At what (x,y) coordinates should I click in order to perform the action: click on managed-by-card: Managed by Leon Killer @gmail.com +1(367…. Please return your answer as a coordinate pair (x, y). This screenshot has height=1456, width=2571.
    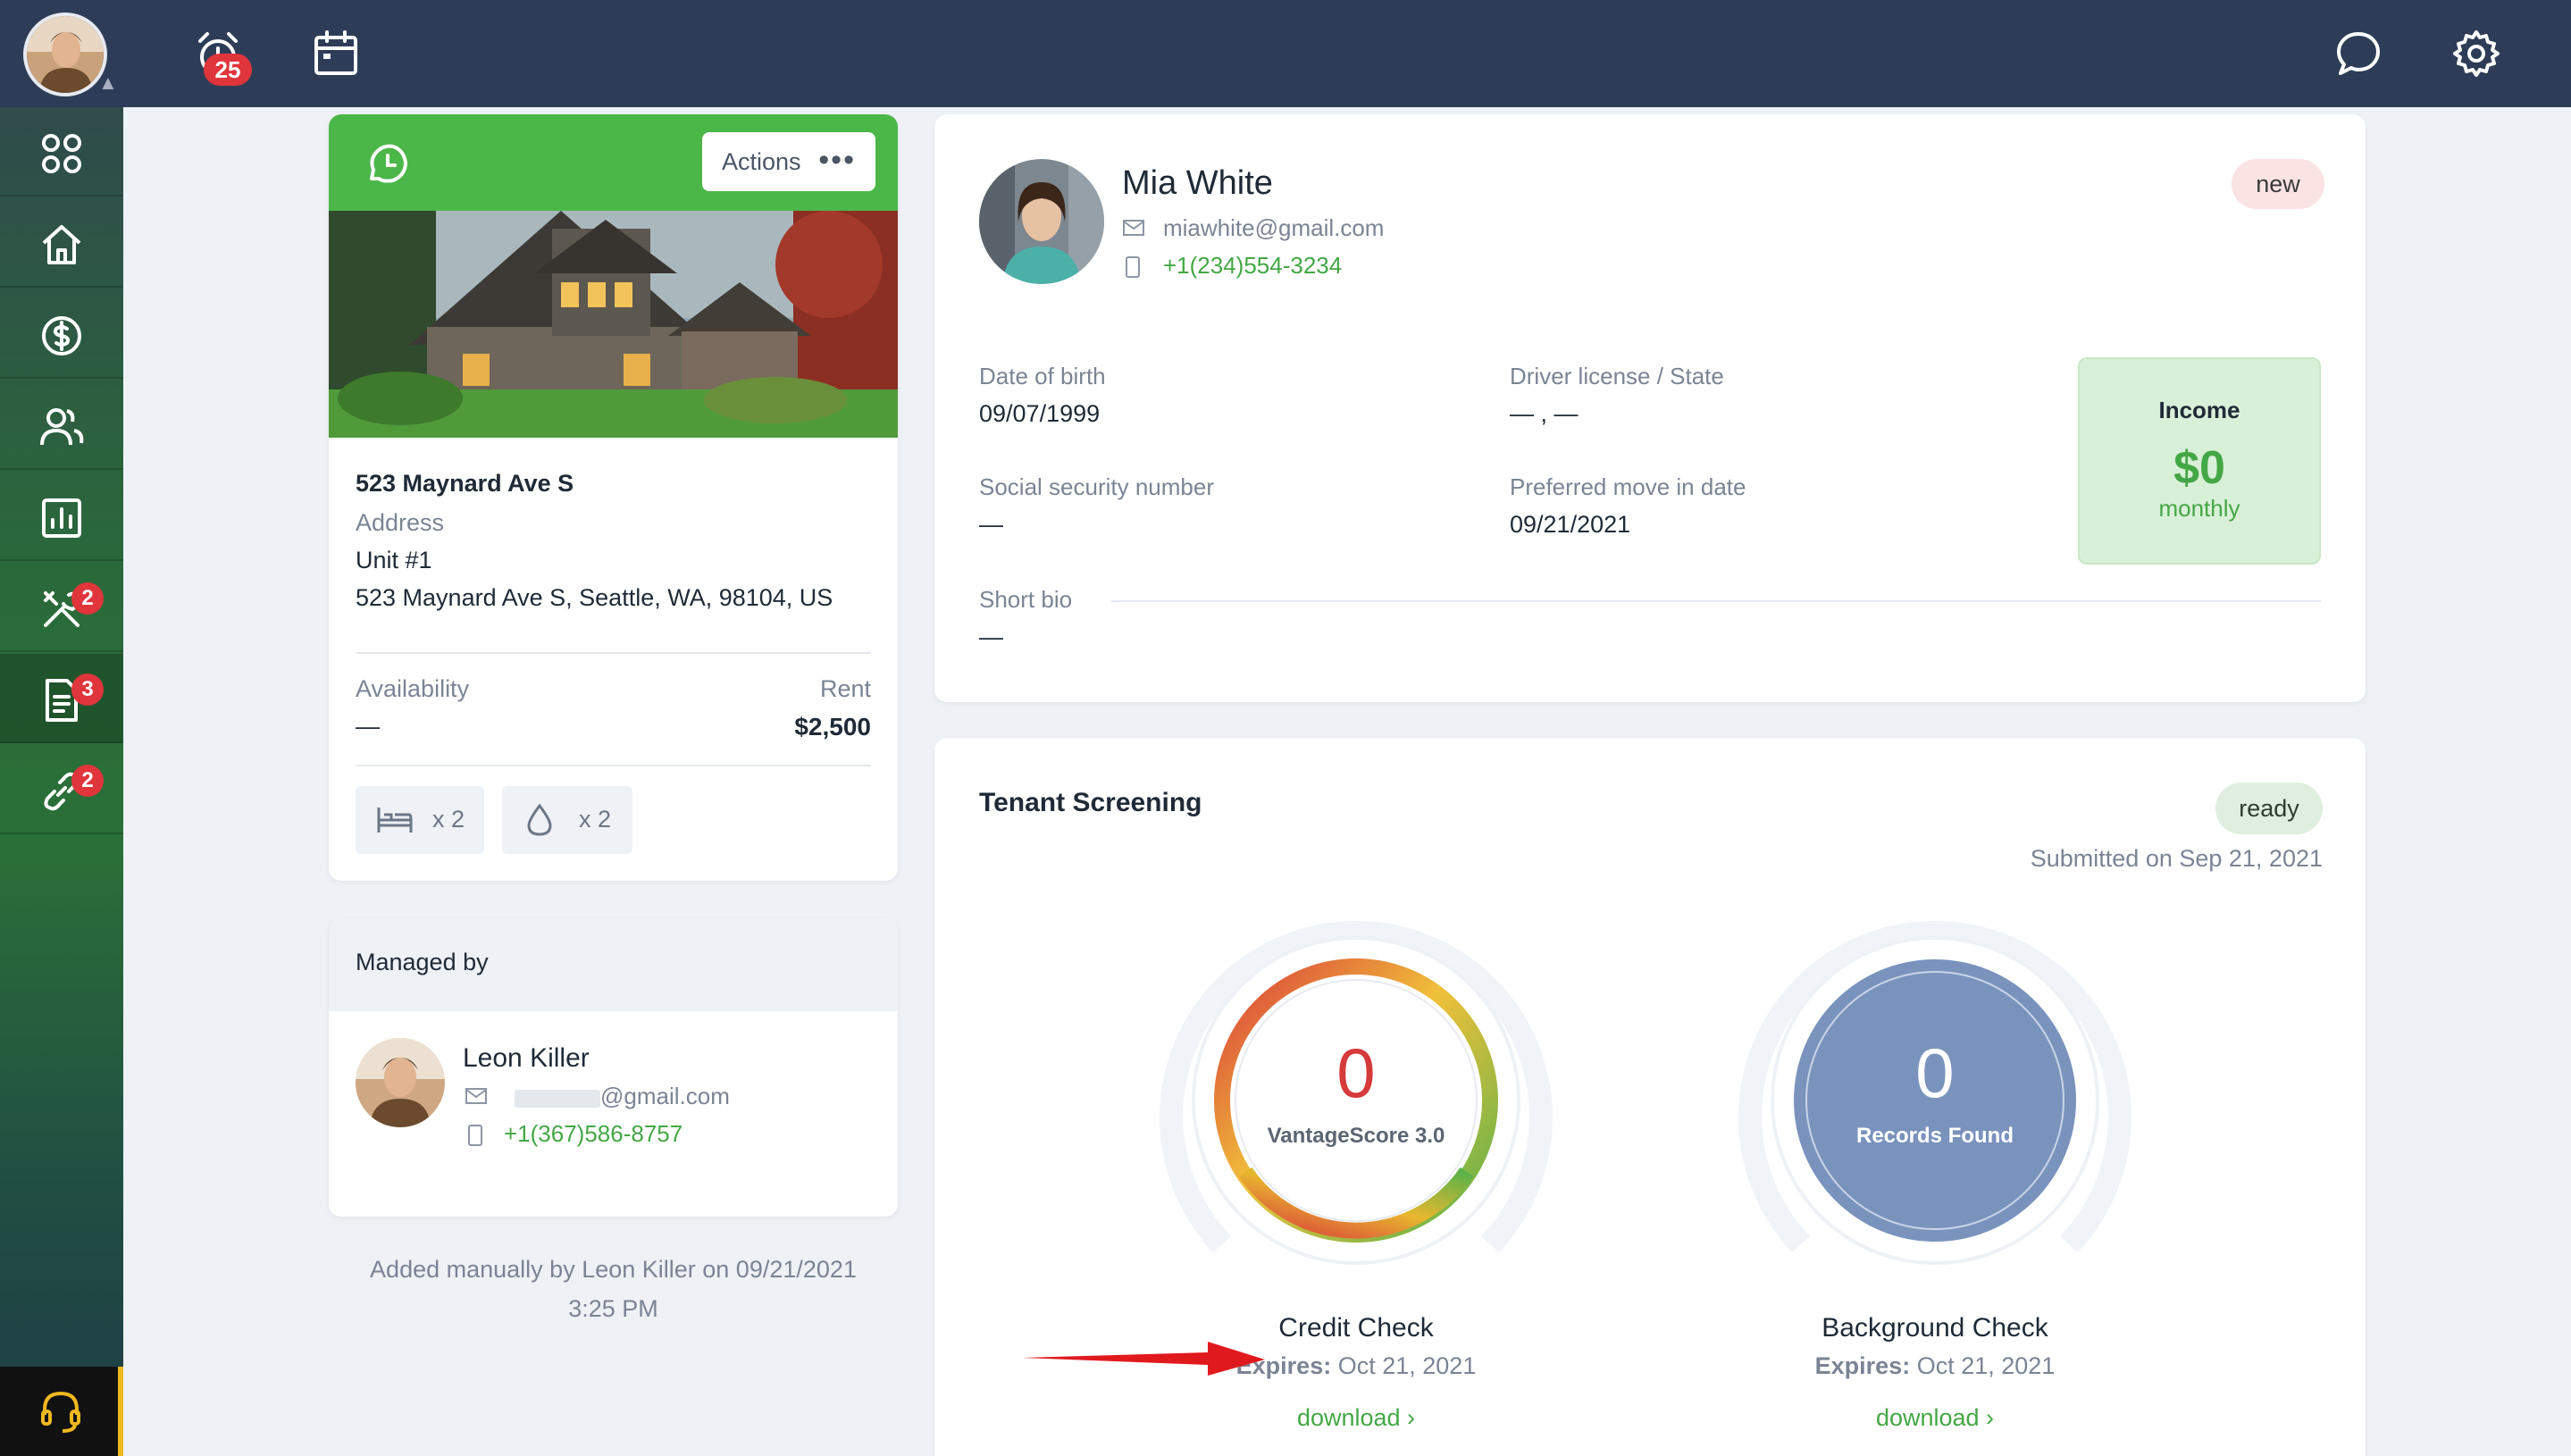
    Looking at the image, I should click on (613, 1067).